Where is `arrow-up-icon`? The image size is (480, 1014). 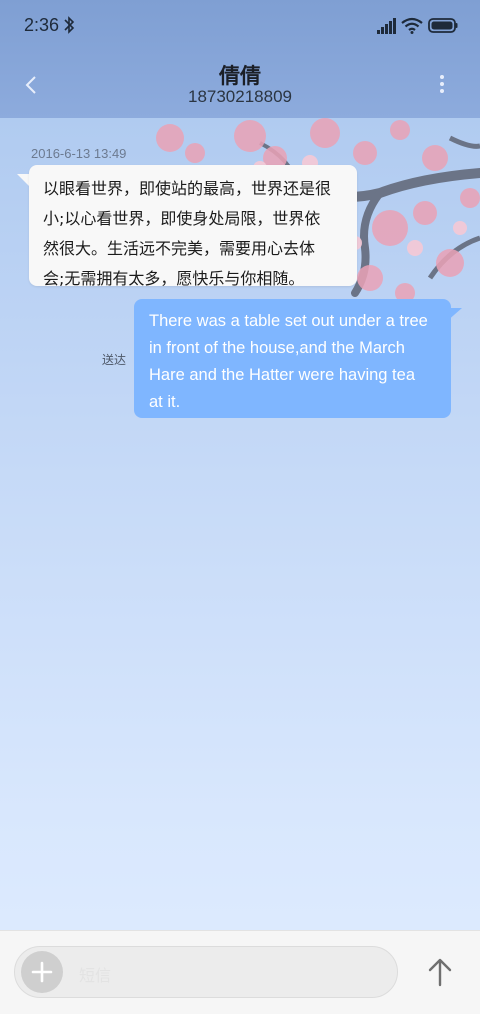 arrow-up-icon is located at coordinates (440, 972).